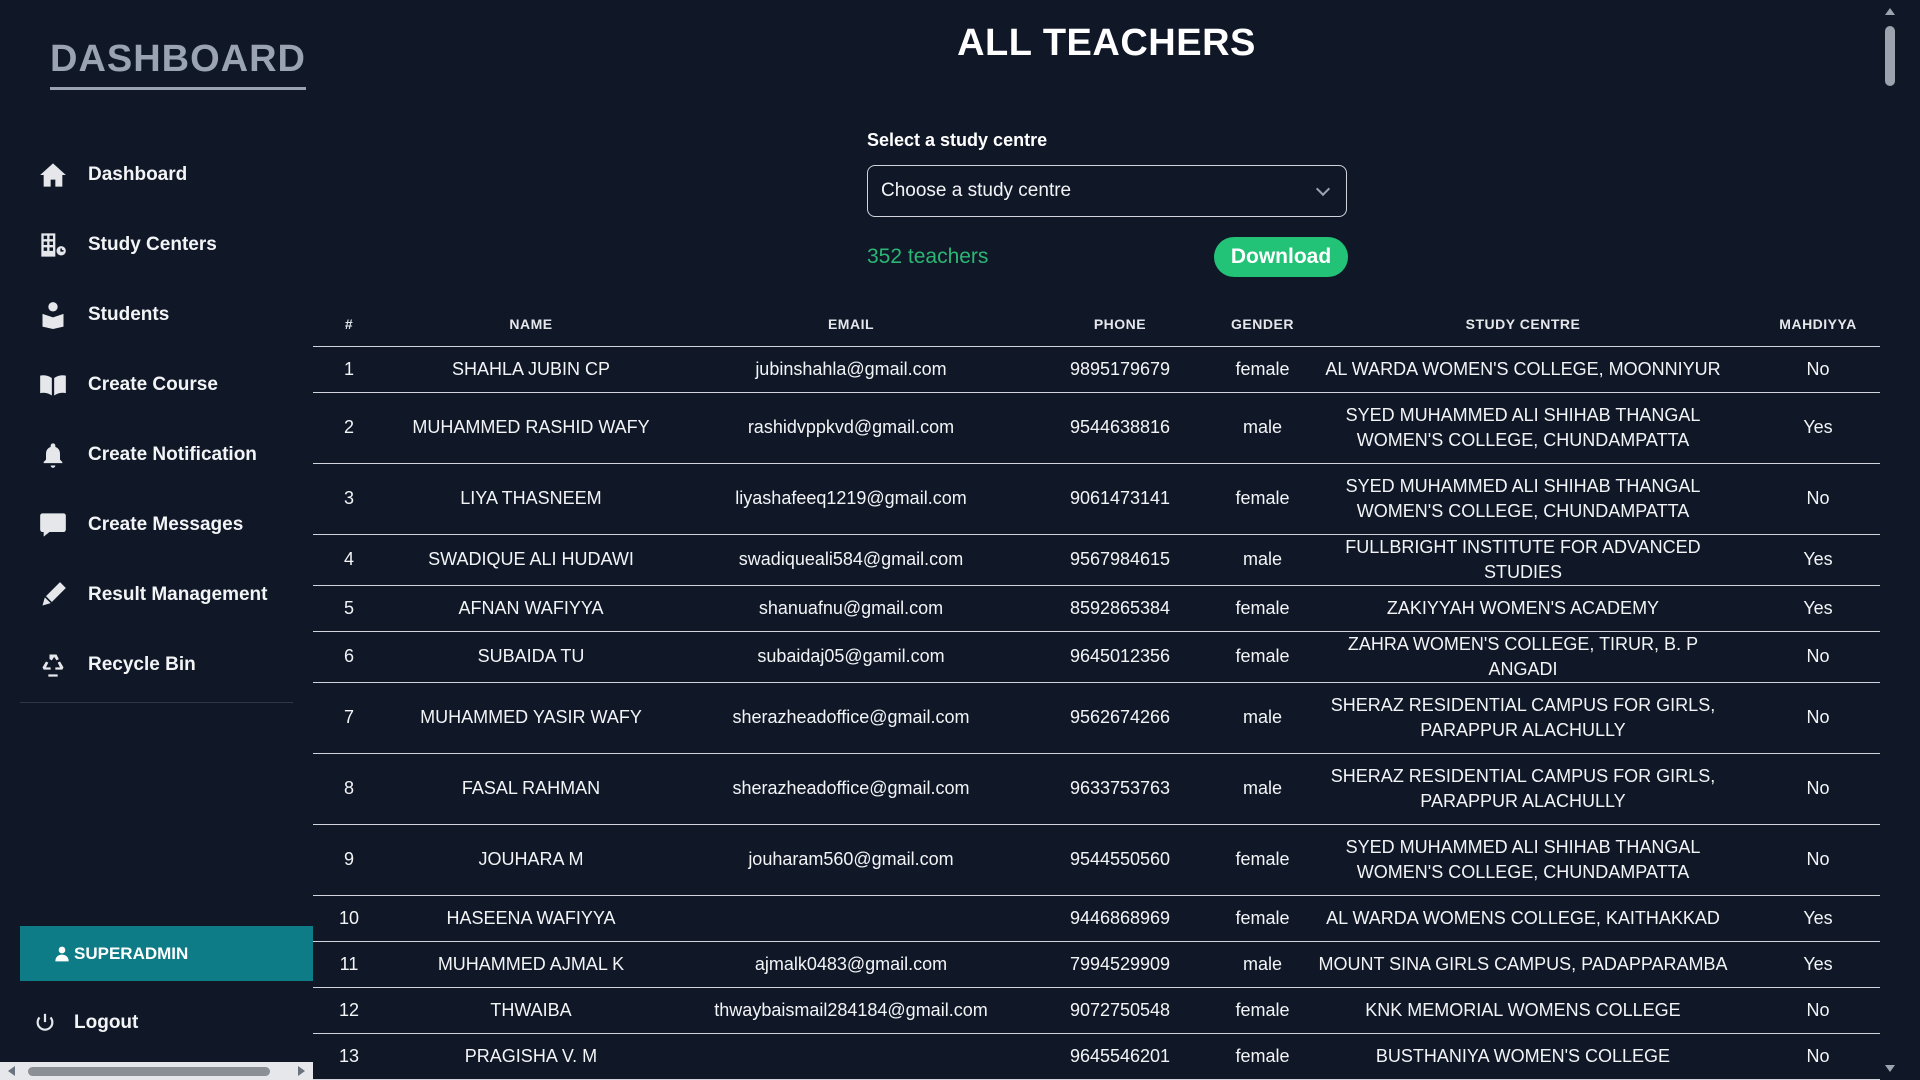  I want to click on cell-name: PRAGISHA V. M, so click(531, 1056).